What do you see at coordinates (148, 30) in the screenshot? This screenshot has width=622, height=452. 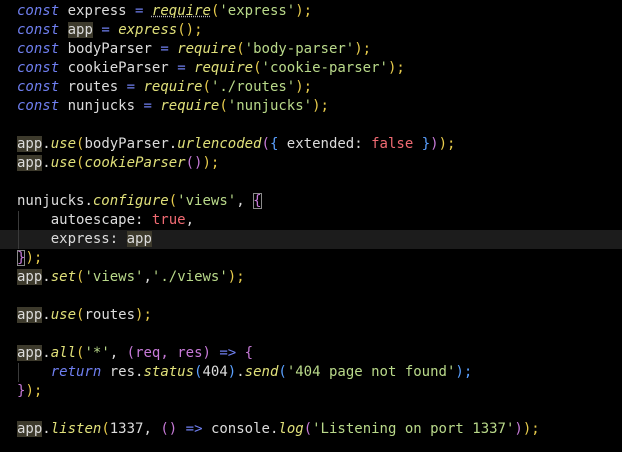 I see `function-name: express` at bounding box center [148, 30].